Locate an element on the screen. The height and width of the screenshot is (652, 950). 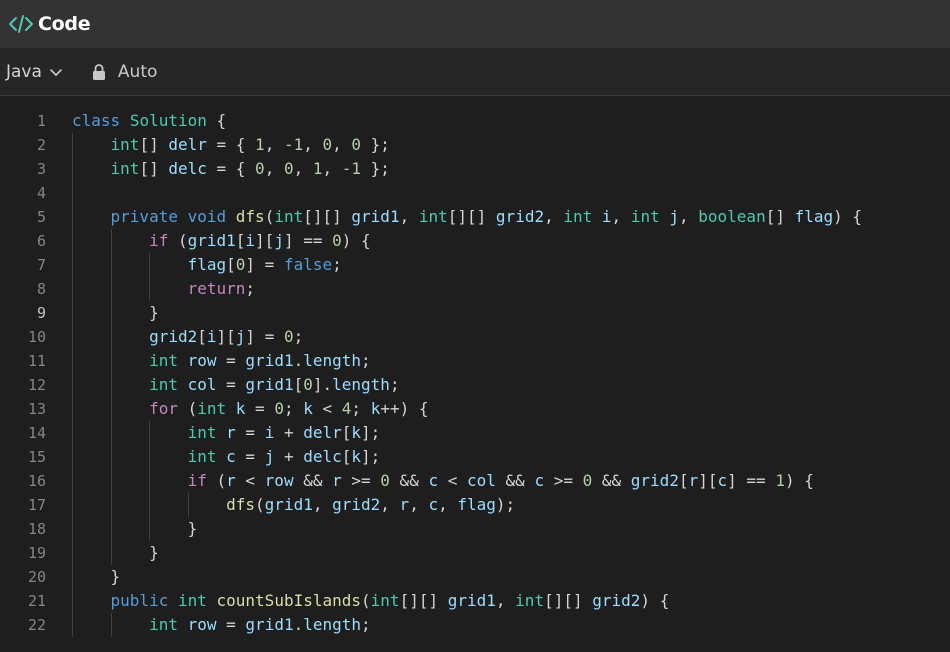
code-token: = is located at coordinates (231, 360).